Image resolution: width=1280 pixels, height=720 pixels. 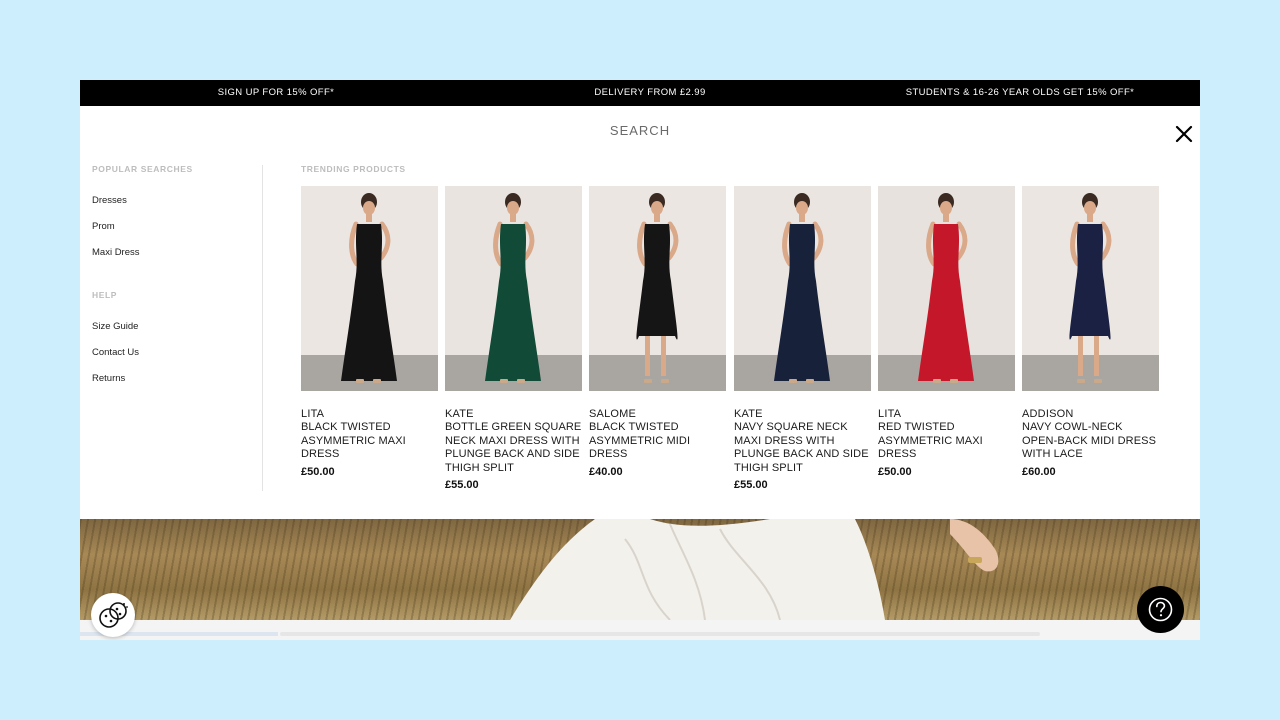 What do you see at coordinates (353, 441) in the screenshot?
I see `product-name: BLACK TWISTED ASYMMETRIC MAXI DRESS` at bounding box center [353, 441].